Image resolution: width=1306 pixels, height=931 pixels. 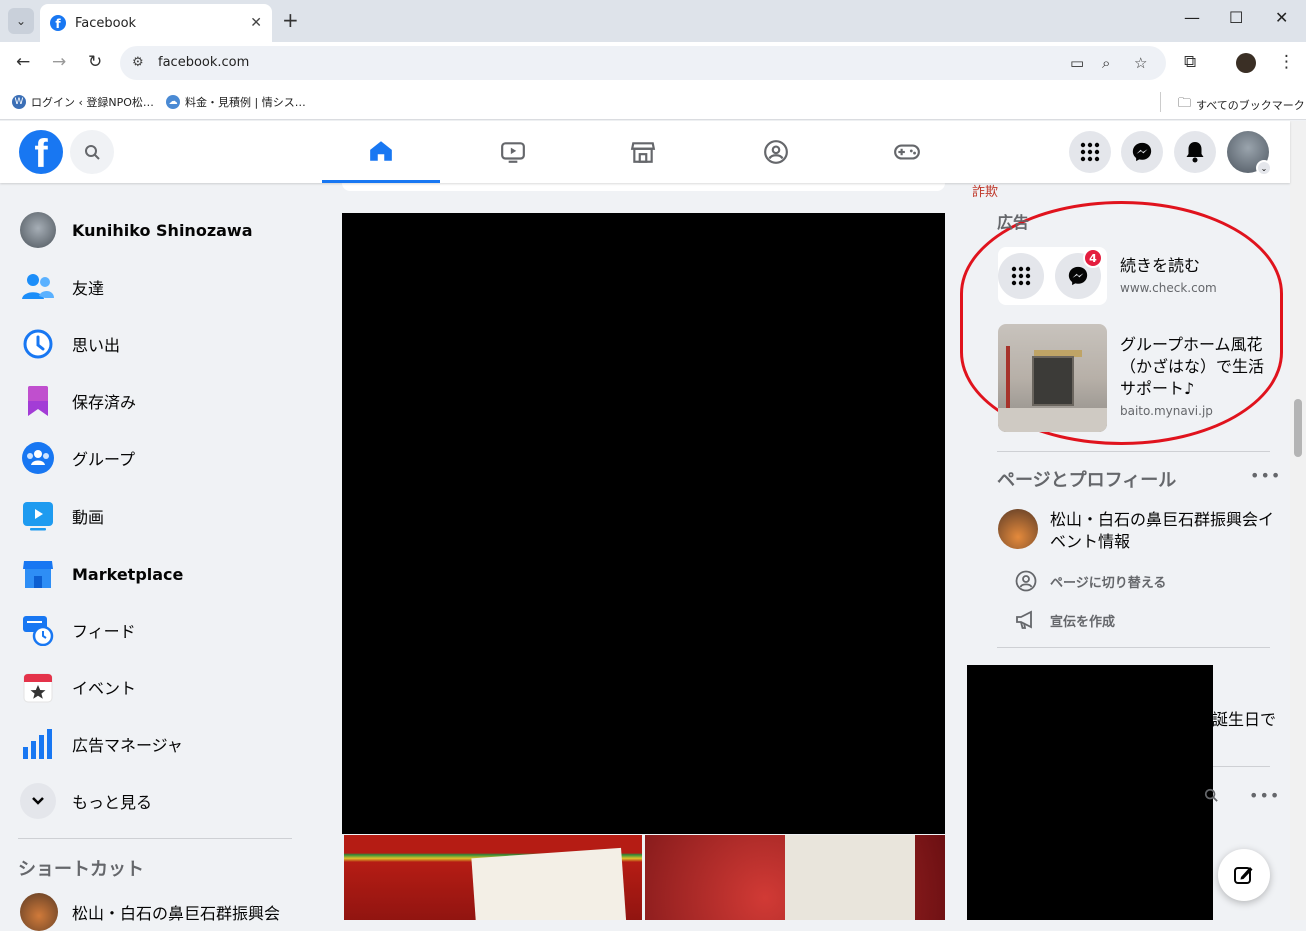 I want to click on folder-icon: 🗀, so click(x=1185, y=103).